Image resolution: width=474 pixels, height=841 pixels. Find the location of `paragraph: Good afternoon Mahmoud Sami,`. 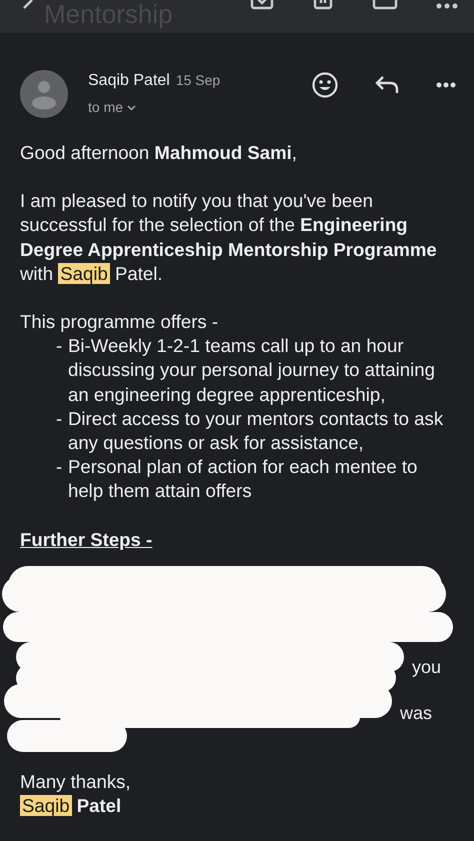

paragraph: Good afternoon Mahmoud Sami, is located at coordinates (159, 153).